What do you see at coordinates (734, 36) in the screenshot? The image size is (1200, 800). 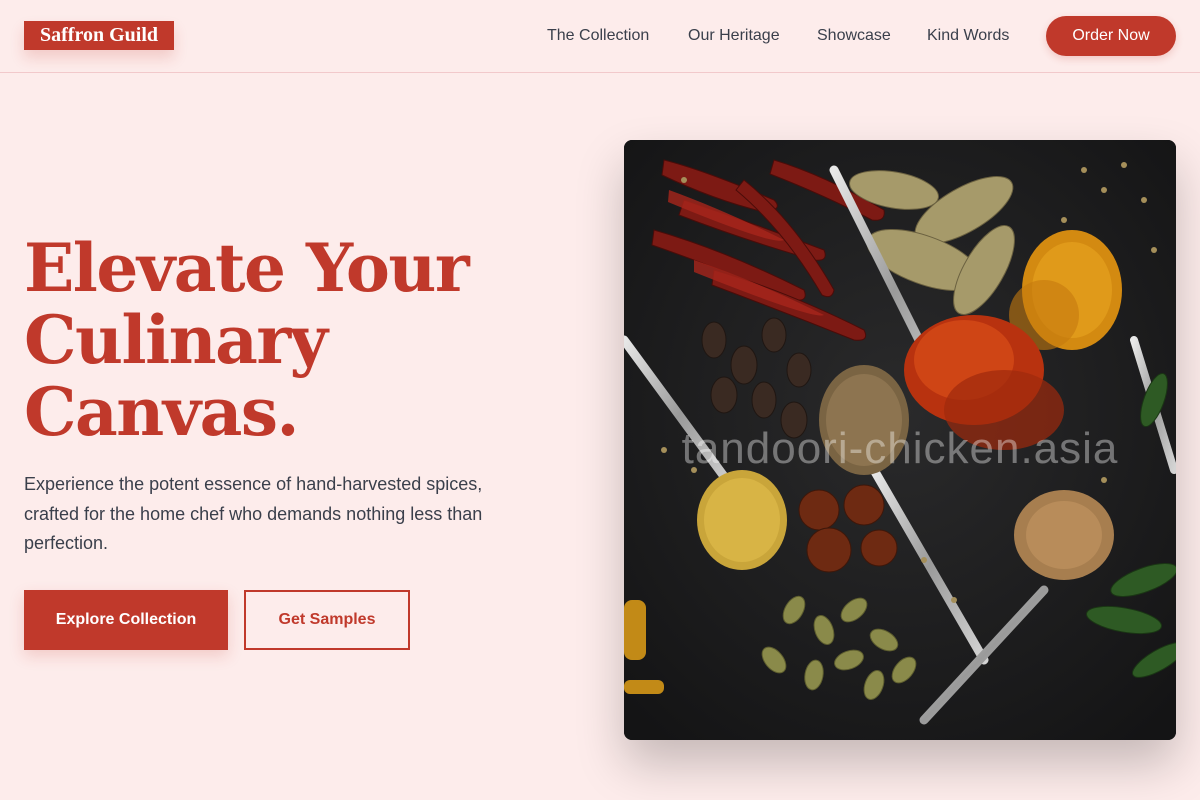 I see `nav-link-heritage: Our Heritage` at bounding box center [734, 36].